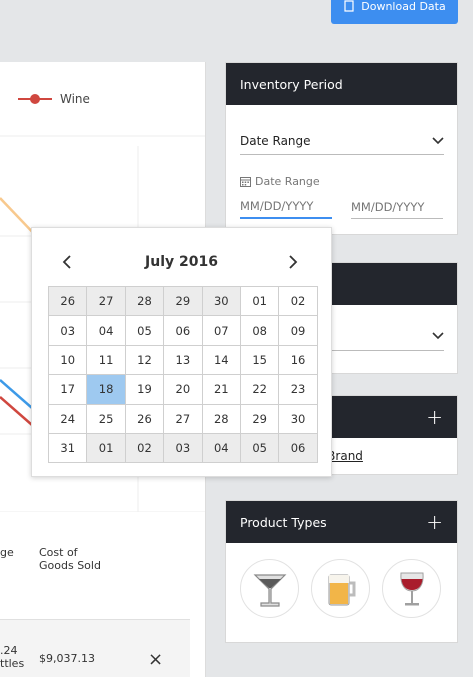 The image size is (473, 677). I want to click on row-quantity-line2: ttles, so click(12, 663).